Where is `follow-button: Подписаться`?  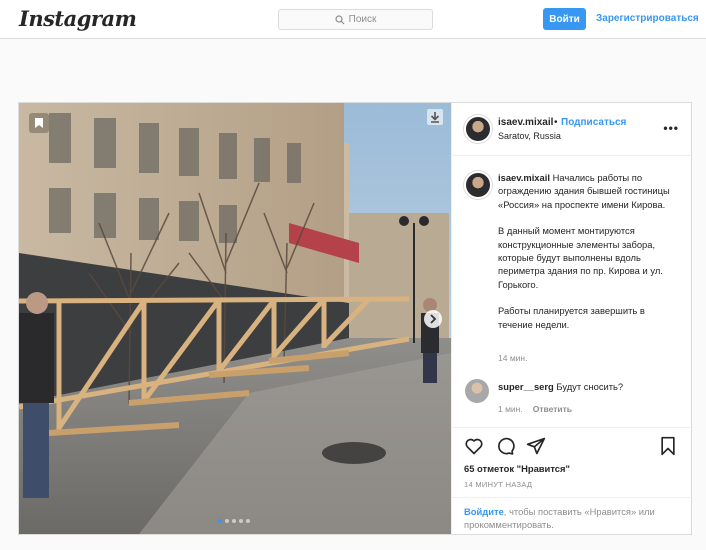 follow-button: Подписаться is located at coordinates (593, 122).